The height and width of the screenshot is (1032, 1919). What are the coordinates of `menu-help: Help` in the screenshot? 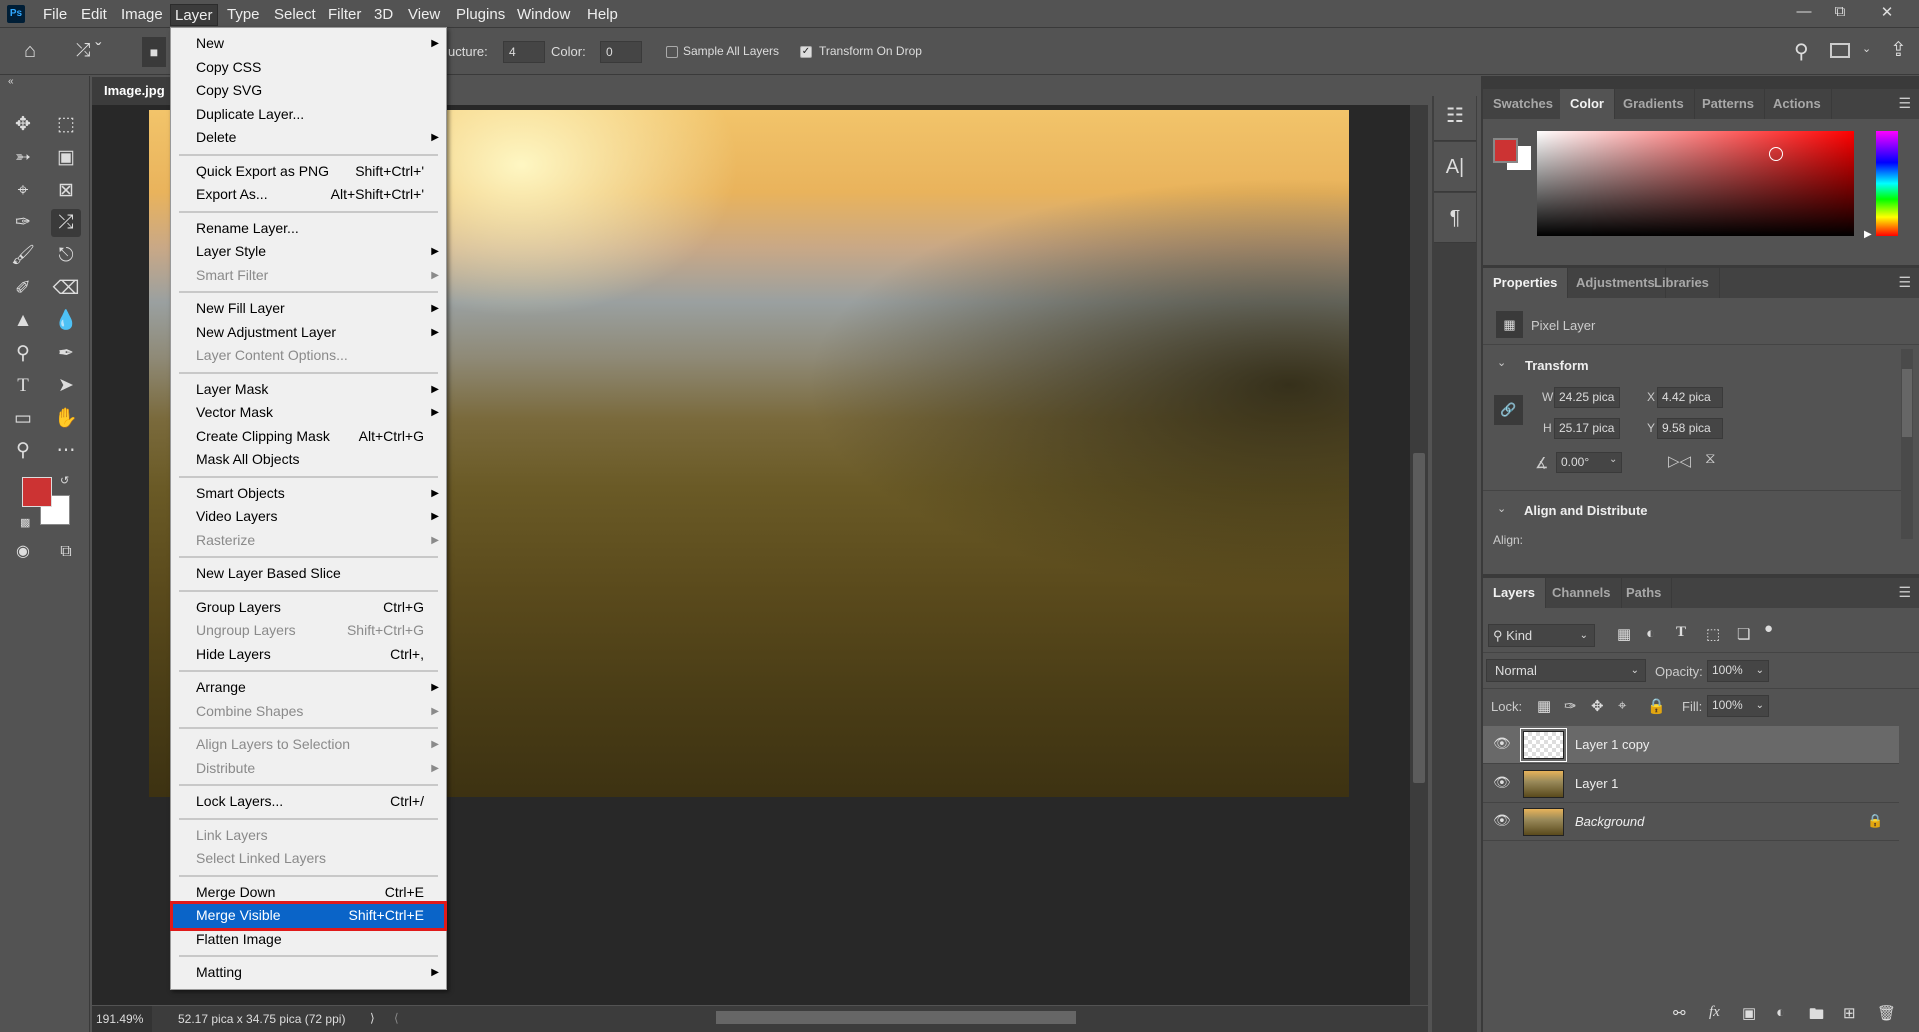 It's located at (602, 15).